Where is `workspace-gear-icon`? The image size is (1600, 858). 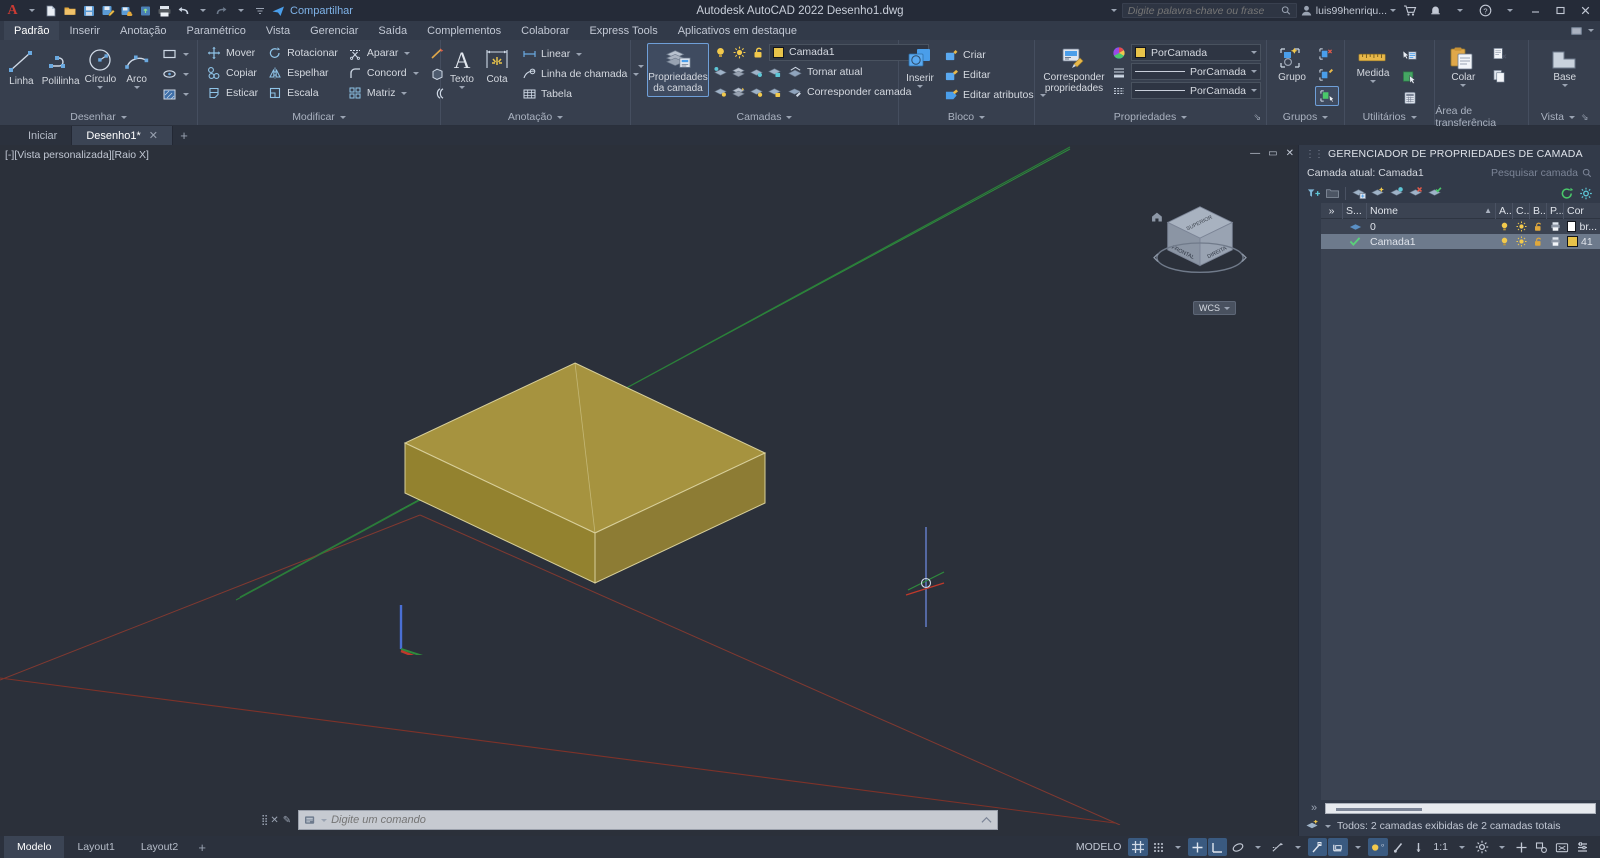 workspace-gear-icon is located at coordinates (1482, 847).